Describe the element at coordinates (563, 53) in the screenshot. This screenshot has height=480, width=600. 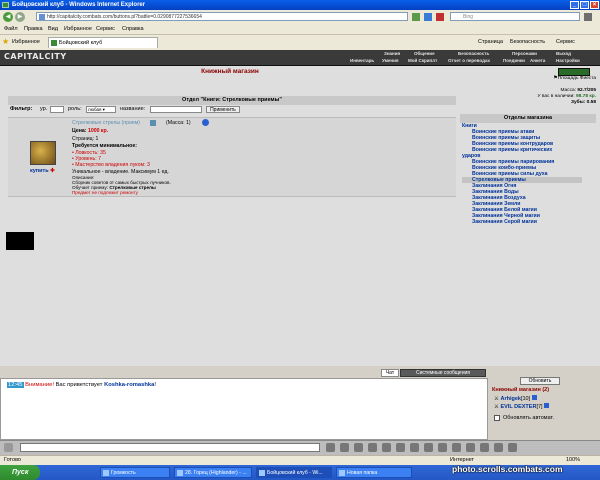
I see `nav-exit: Выход` at that location.